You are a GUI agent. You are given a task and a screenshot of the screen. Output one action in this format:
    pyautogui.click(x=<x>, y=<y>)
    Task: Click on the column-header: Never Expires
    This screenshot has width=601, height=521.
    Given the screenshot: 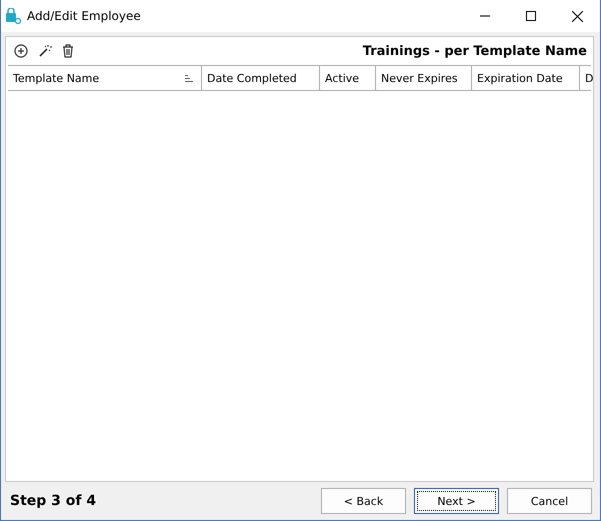 What is the action you would take?
    pyautogui.click(x=423, y=78)
    